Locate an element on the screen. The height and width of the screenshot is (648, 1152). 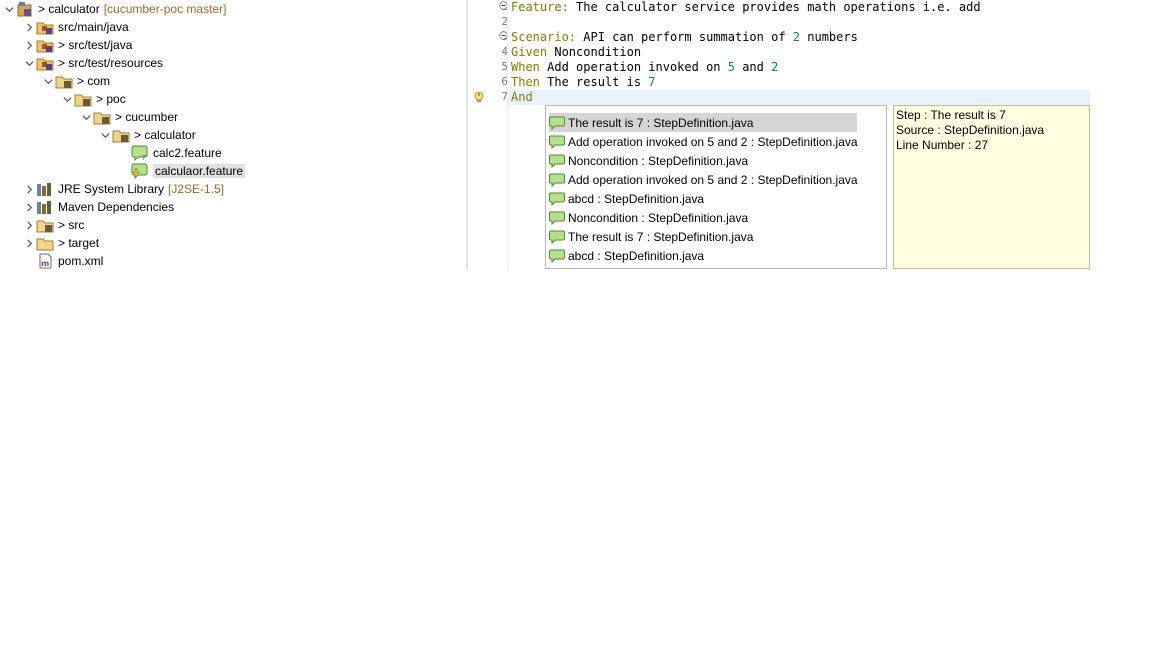
tree-item-project: > calculator [cucumber-poc master] is located at coordinates (114, 9).